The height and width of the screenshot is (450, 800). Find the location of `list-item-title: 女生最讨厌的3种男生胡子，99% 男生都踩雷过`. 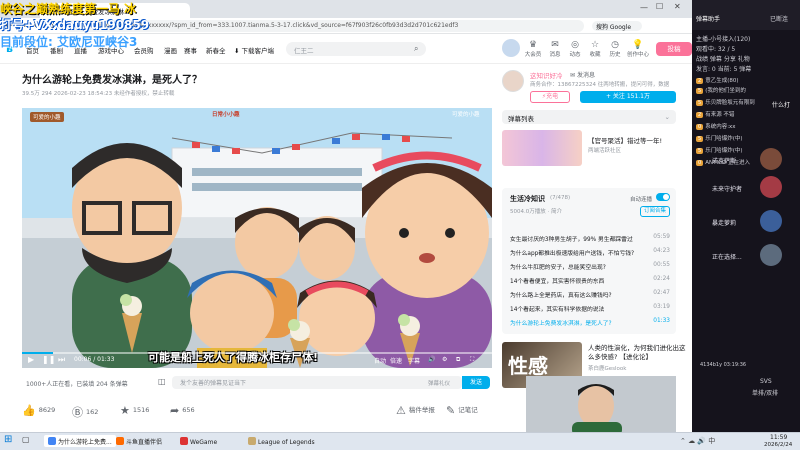

list-item-title: 女生最讨厌的3种男生胡子，99% 男生都踩雷过 is located at coordinates (571, 240).